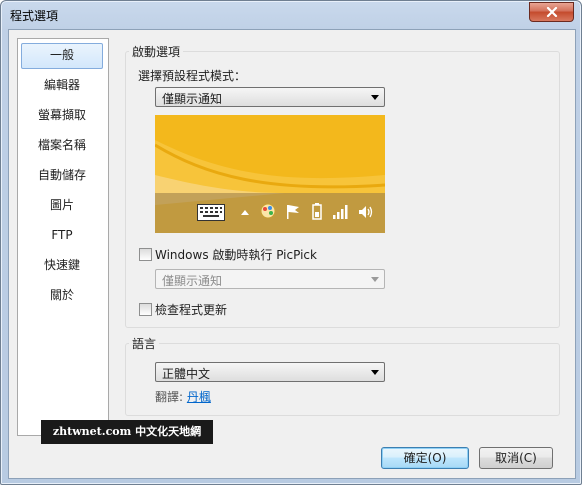 The image size is (582, 485). Describe the element at coordinates (62, 205) in the screenshot. I see `sidebar-item-image: 圖片` at that location.